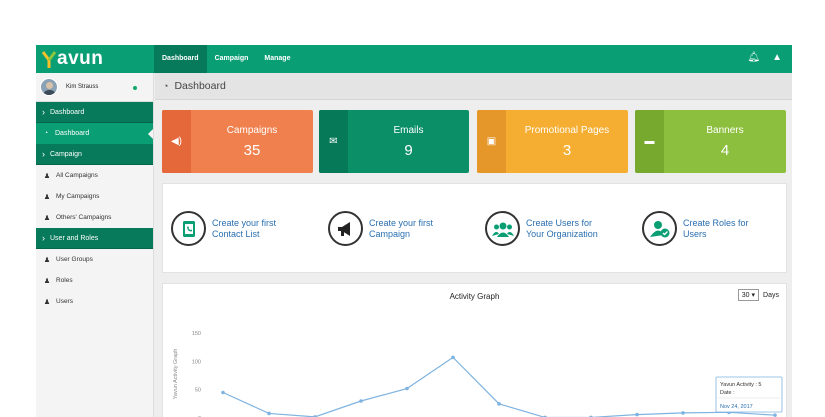 This screenshot has height=417, width=825. I want to click on nav-campaign: Campaign, so click(232, 59).